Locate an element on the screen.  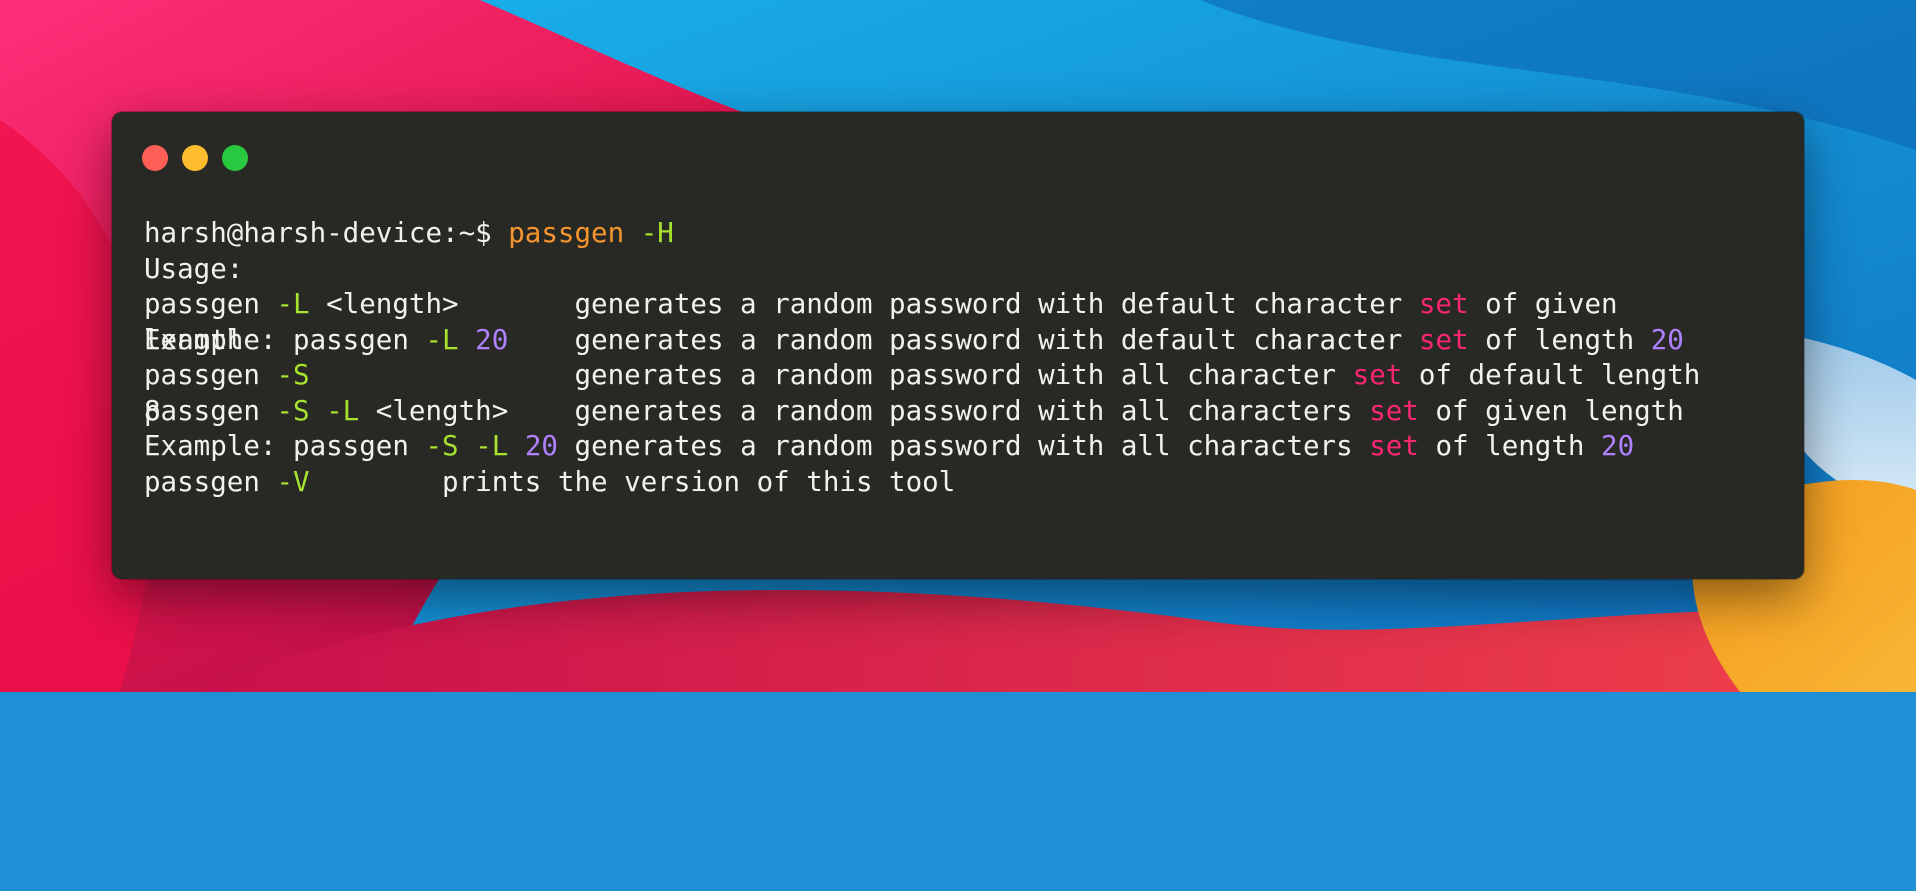
command-name: passgen is located at coordinates (566, 233).